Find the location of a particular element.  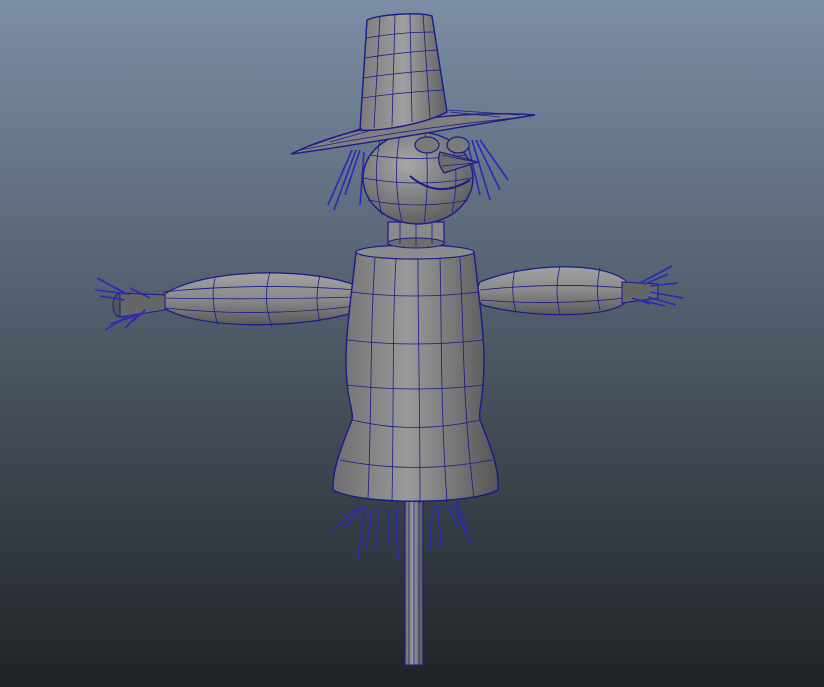

left-arm is located at coordinates (236, 299).